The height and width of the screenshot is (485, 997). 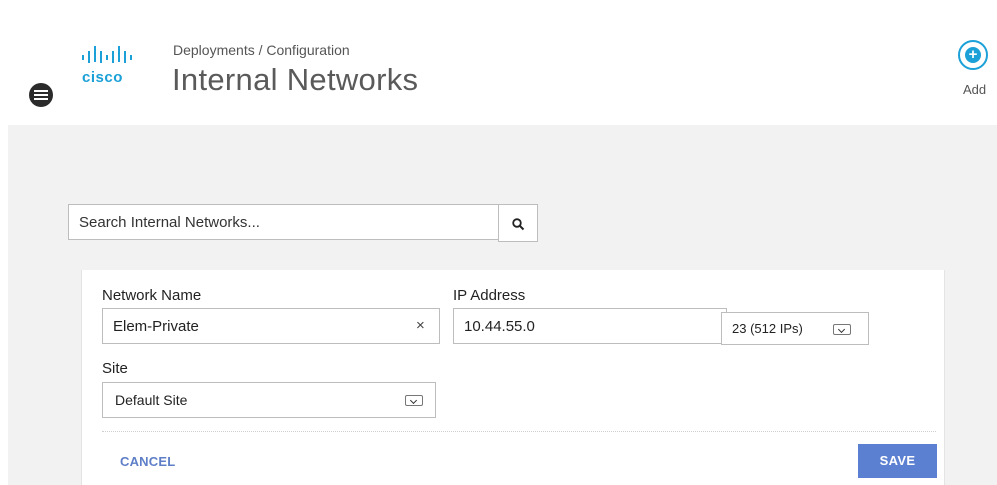 What do you see at coordinates (283, 222) in the screenshot?
I see `search-input` at bounding box center [283, 222].